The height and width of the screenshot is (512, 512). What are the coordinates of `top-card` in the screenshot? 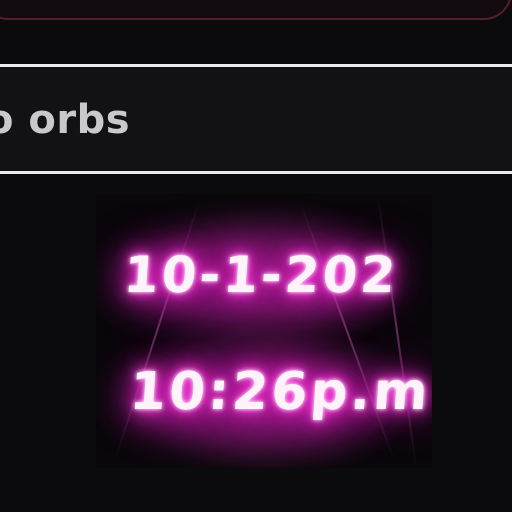 It's located at (256, 10).